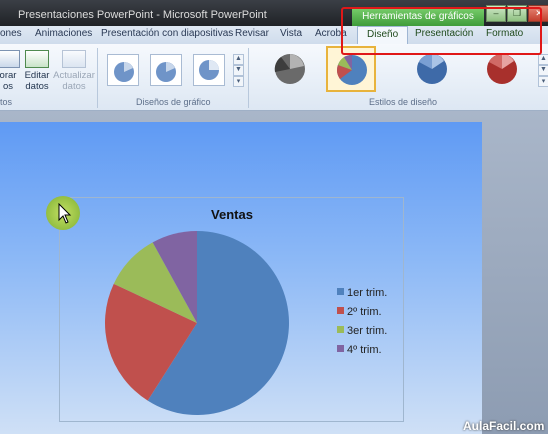 This screenshot has width=548, height=434. Describe the element at coordinates (37, 71) in the screenshot. I see `edit-data-button: Editar datos` at that location.